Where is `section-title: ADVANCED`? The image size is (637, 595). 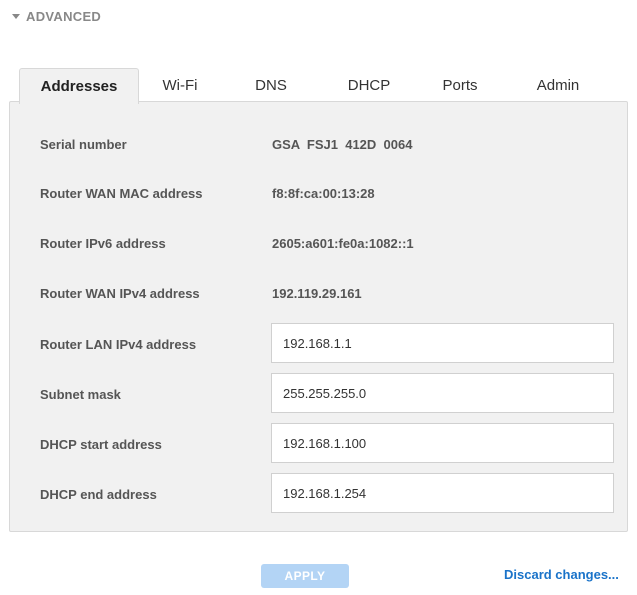 section-title: ADVANCED is located at coordinates (64, 16).